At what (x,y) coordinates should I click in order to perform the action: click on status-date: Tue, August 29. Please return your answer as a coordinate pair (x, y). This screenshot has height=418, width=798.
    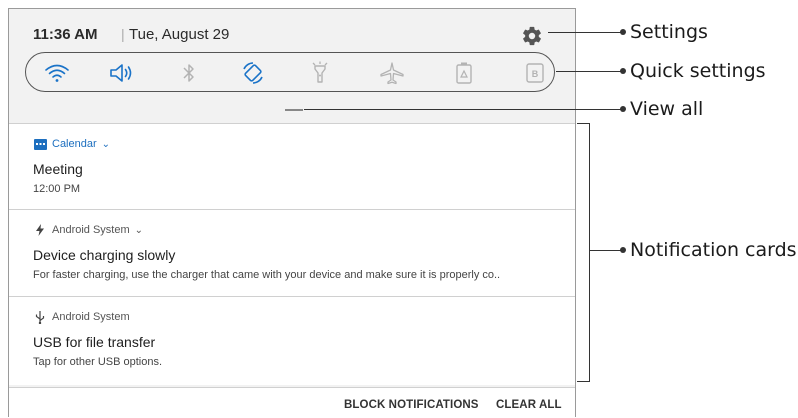
    Looking at the image, I should click on (179, 34).